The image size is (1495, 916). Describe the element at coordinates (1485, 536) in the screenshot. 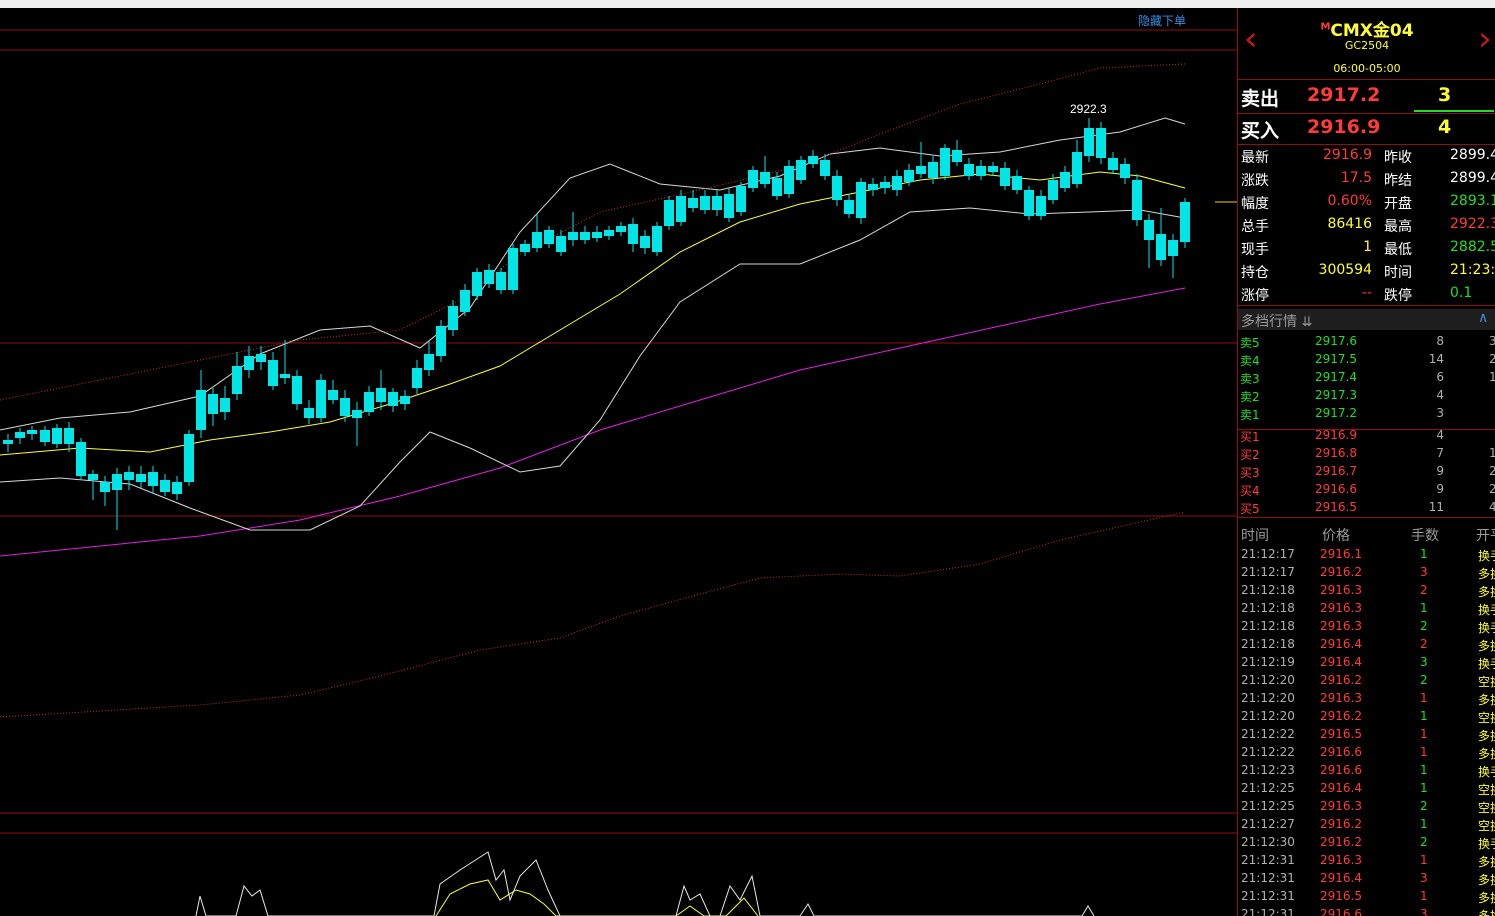

I see `ticks-header-type: 开平` at that location.